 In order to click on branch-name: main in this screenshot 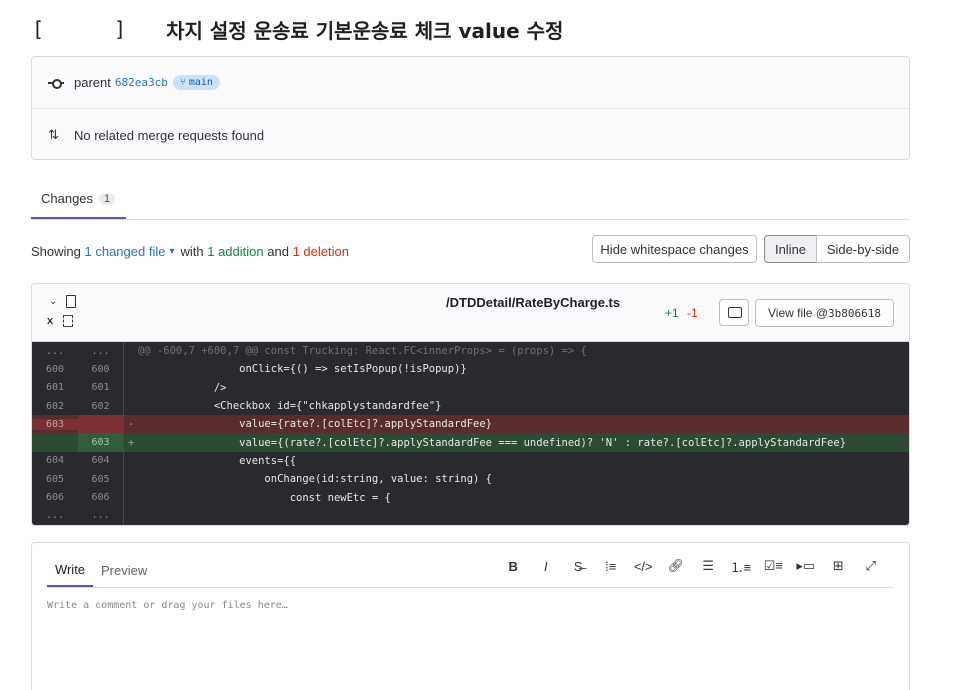, I will do `click(200, 82)`.